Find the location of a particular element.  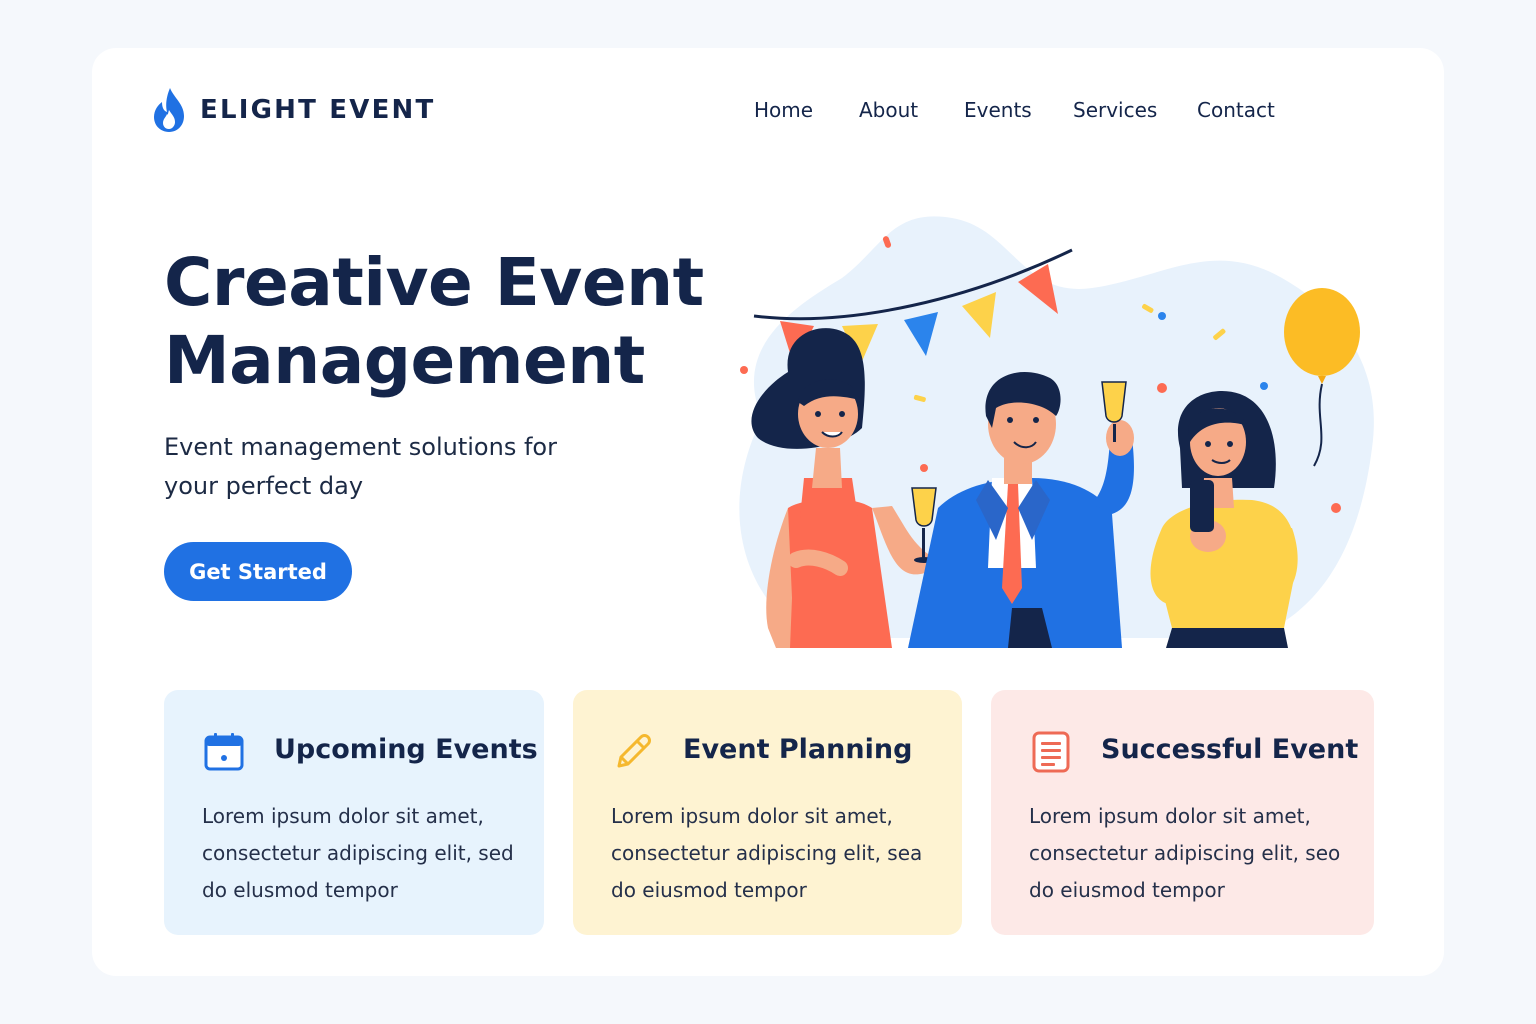

feature-title: Successful Event is located at coordinates (1230, 749).